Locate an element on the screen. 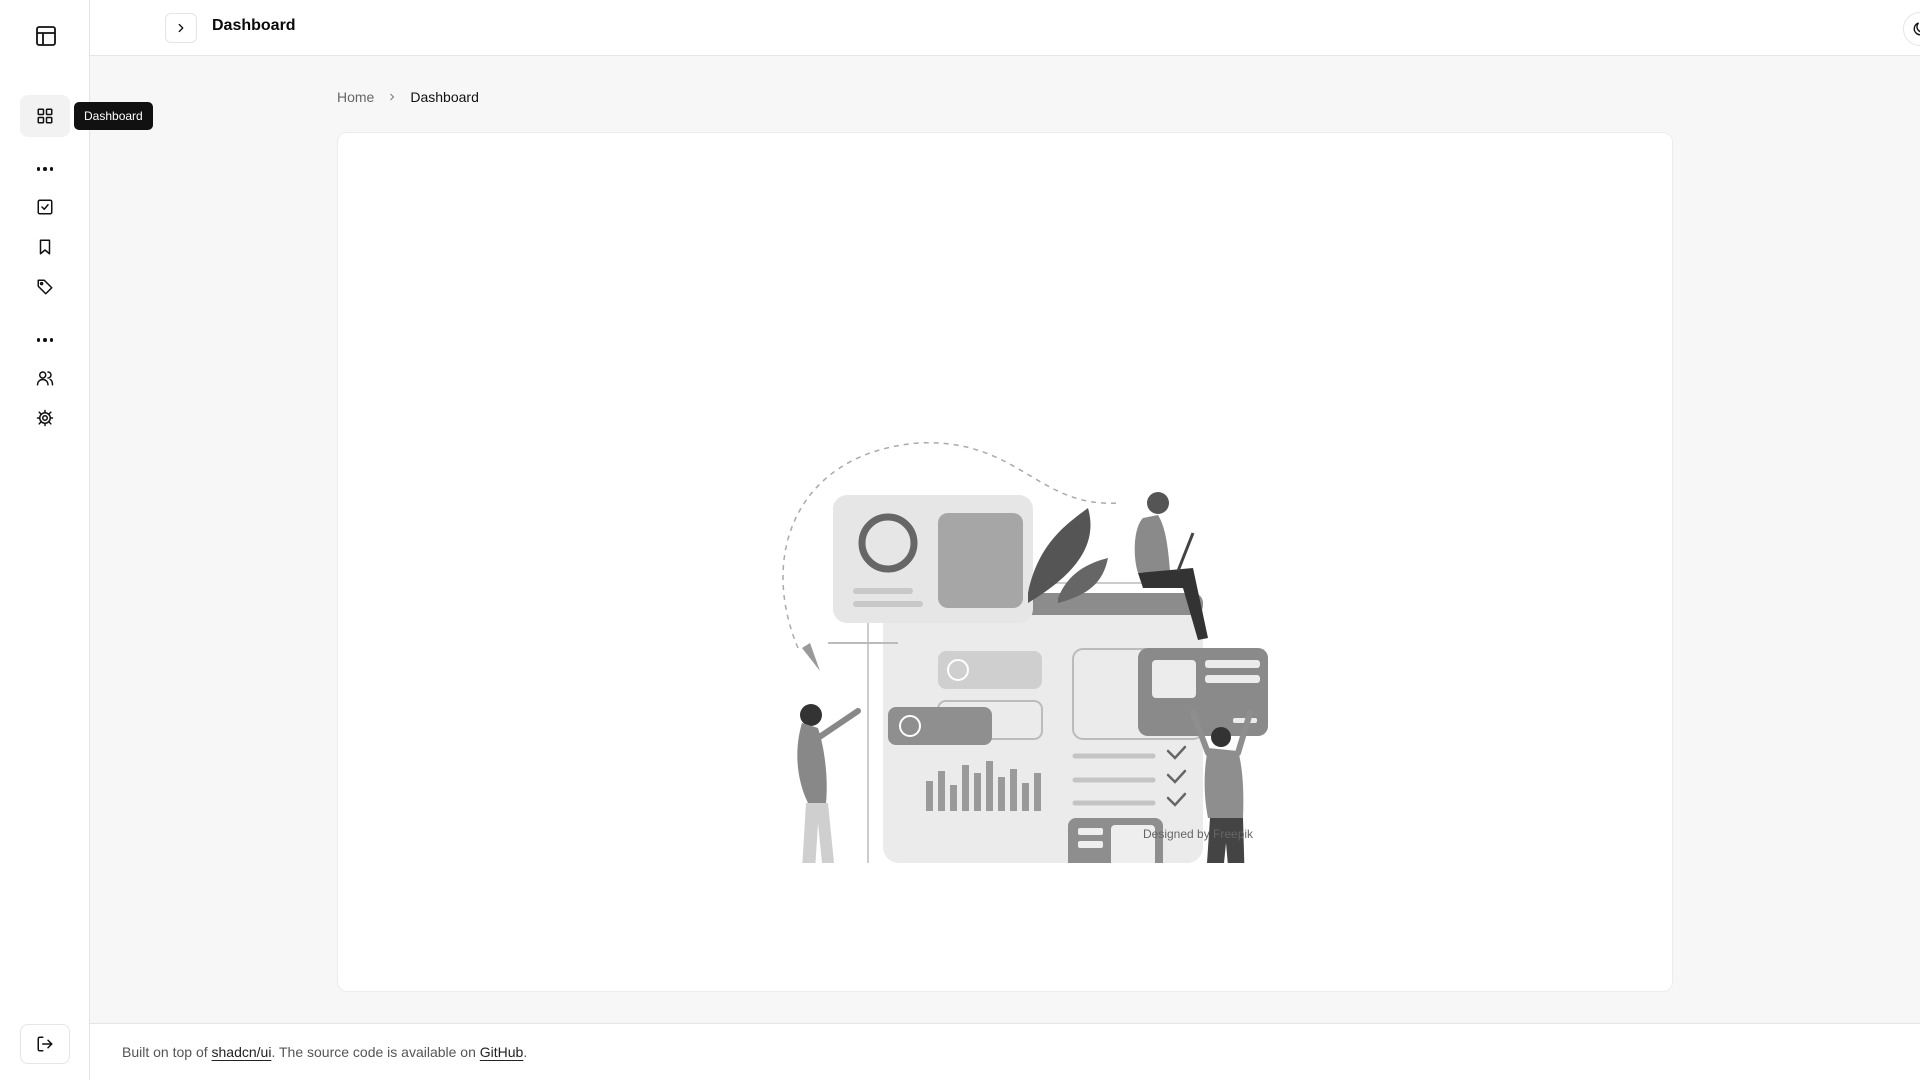  sidebar-tooltip: Dashboard is located at coordinates (113, 116).